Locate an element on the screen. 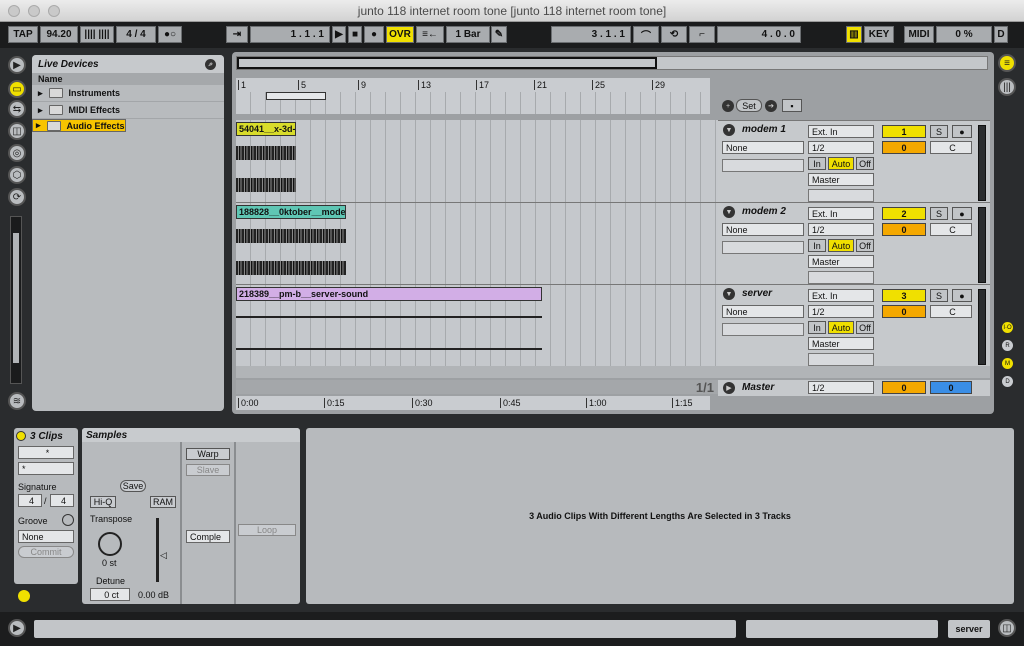 The height and width of the screenshot is (646, 1024). slave-button: Slave is located at coordinates (208, 470).